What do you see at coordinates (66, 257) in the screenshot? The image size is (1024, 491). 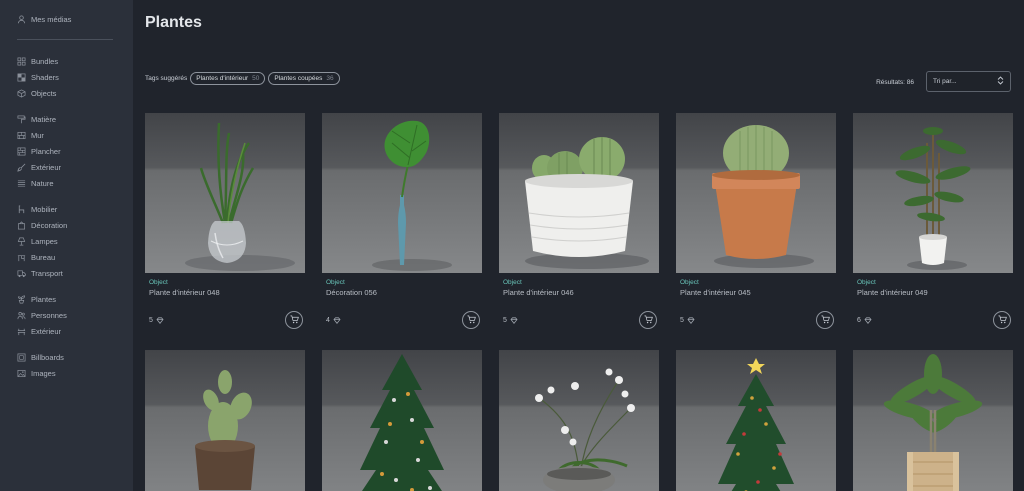 I see `sidebar-item-bureau: Bureau` at bounding box center [66, 257].